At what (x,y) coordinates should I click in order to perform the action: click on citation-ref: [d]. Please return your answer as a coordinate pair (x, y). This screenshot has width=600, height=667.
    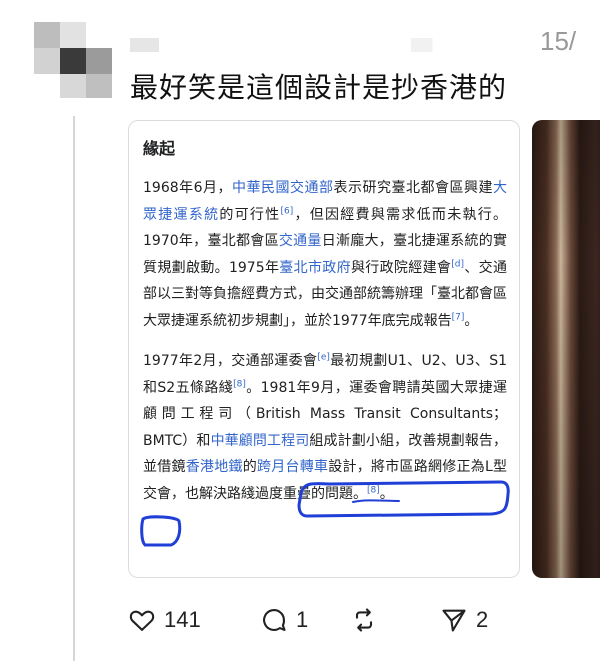
    Looking at the image, I should click on (457, 264).